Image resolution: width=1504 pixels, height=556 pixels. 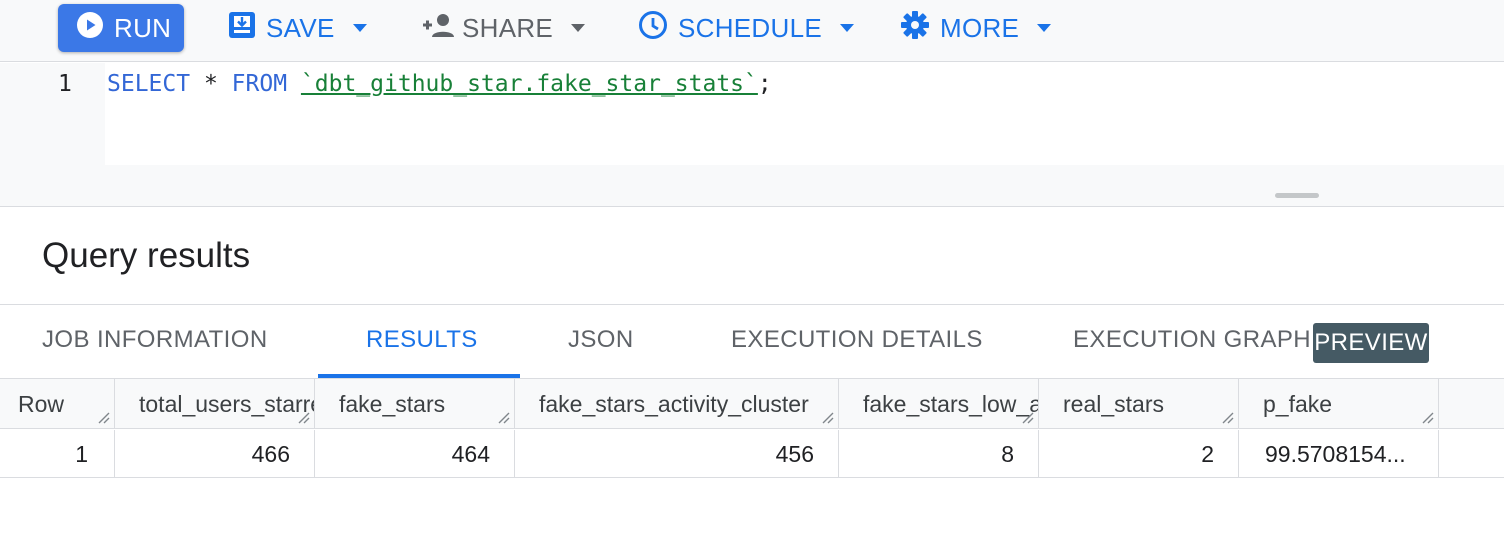 I want to click on table-cell: 466, so click(x=215, y=453).